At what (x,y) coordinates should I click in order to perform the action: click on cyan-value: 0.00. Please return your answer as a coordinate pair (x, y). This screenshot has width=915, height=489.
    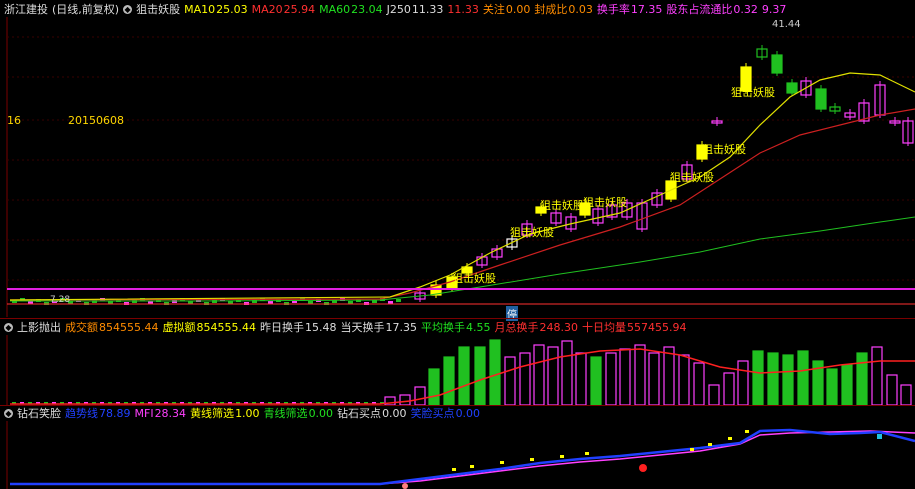
    Looking at the image, I should click on (321, 413).